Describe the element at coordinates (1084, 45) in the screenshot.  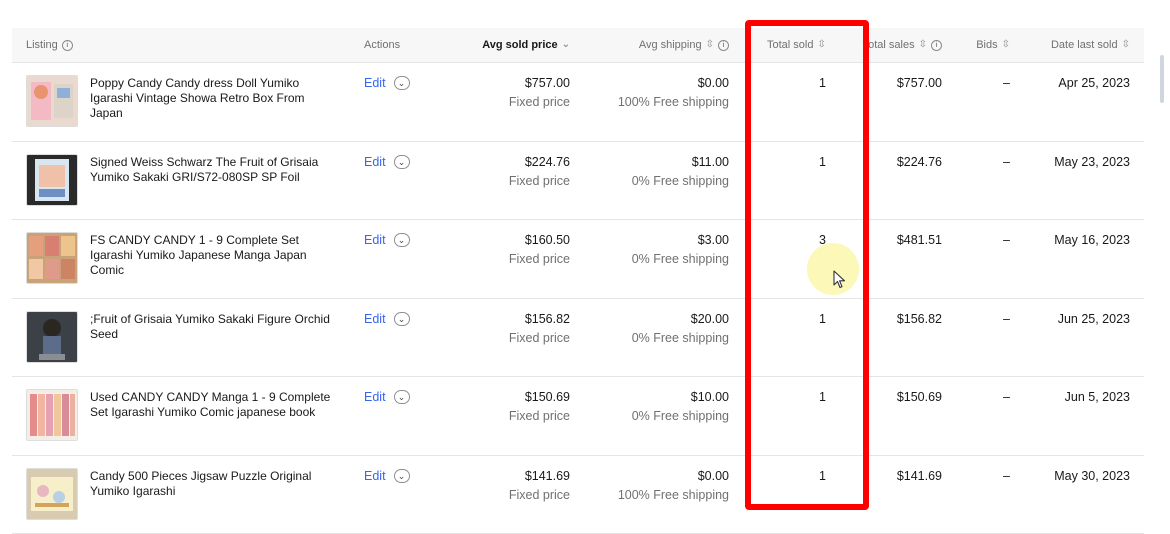
I see `col-date-last-sold-label: Date last sold` at that location.